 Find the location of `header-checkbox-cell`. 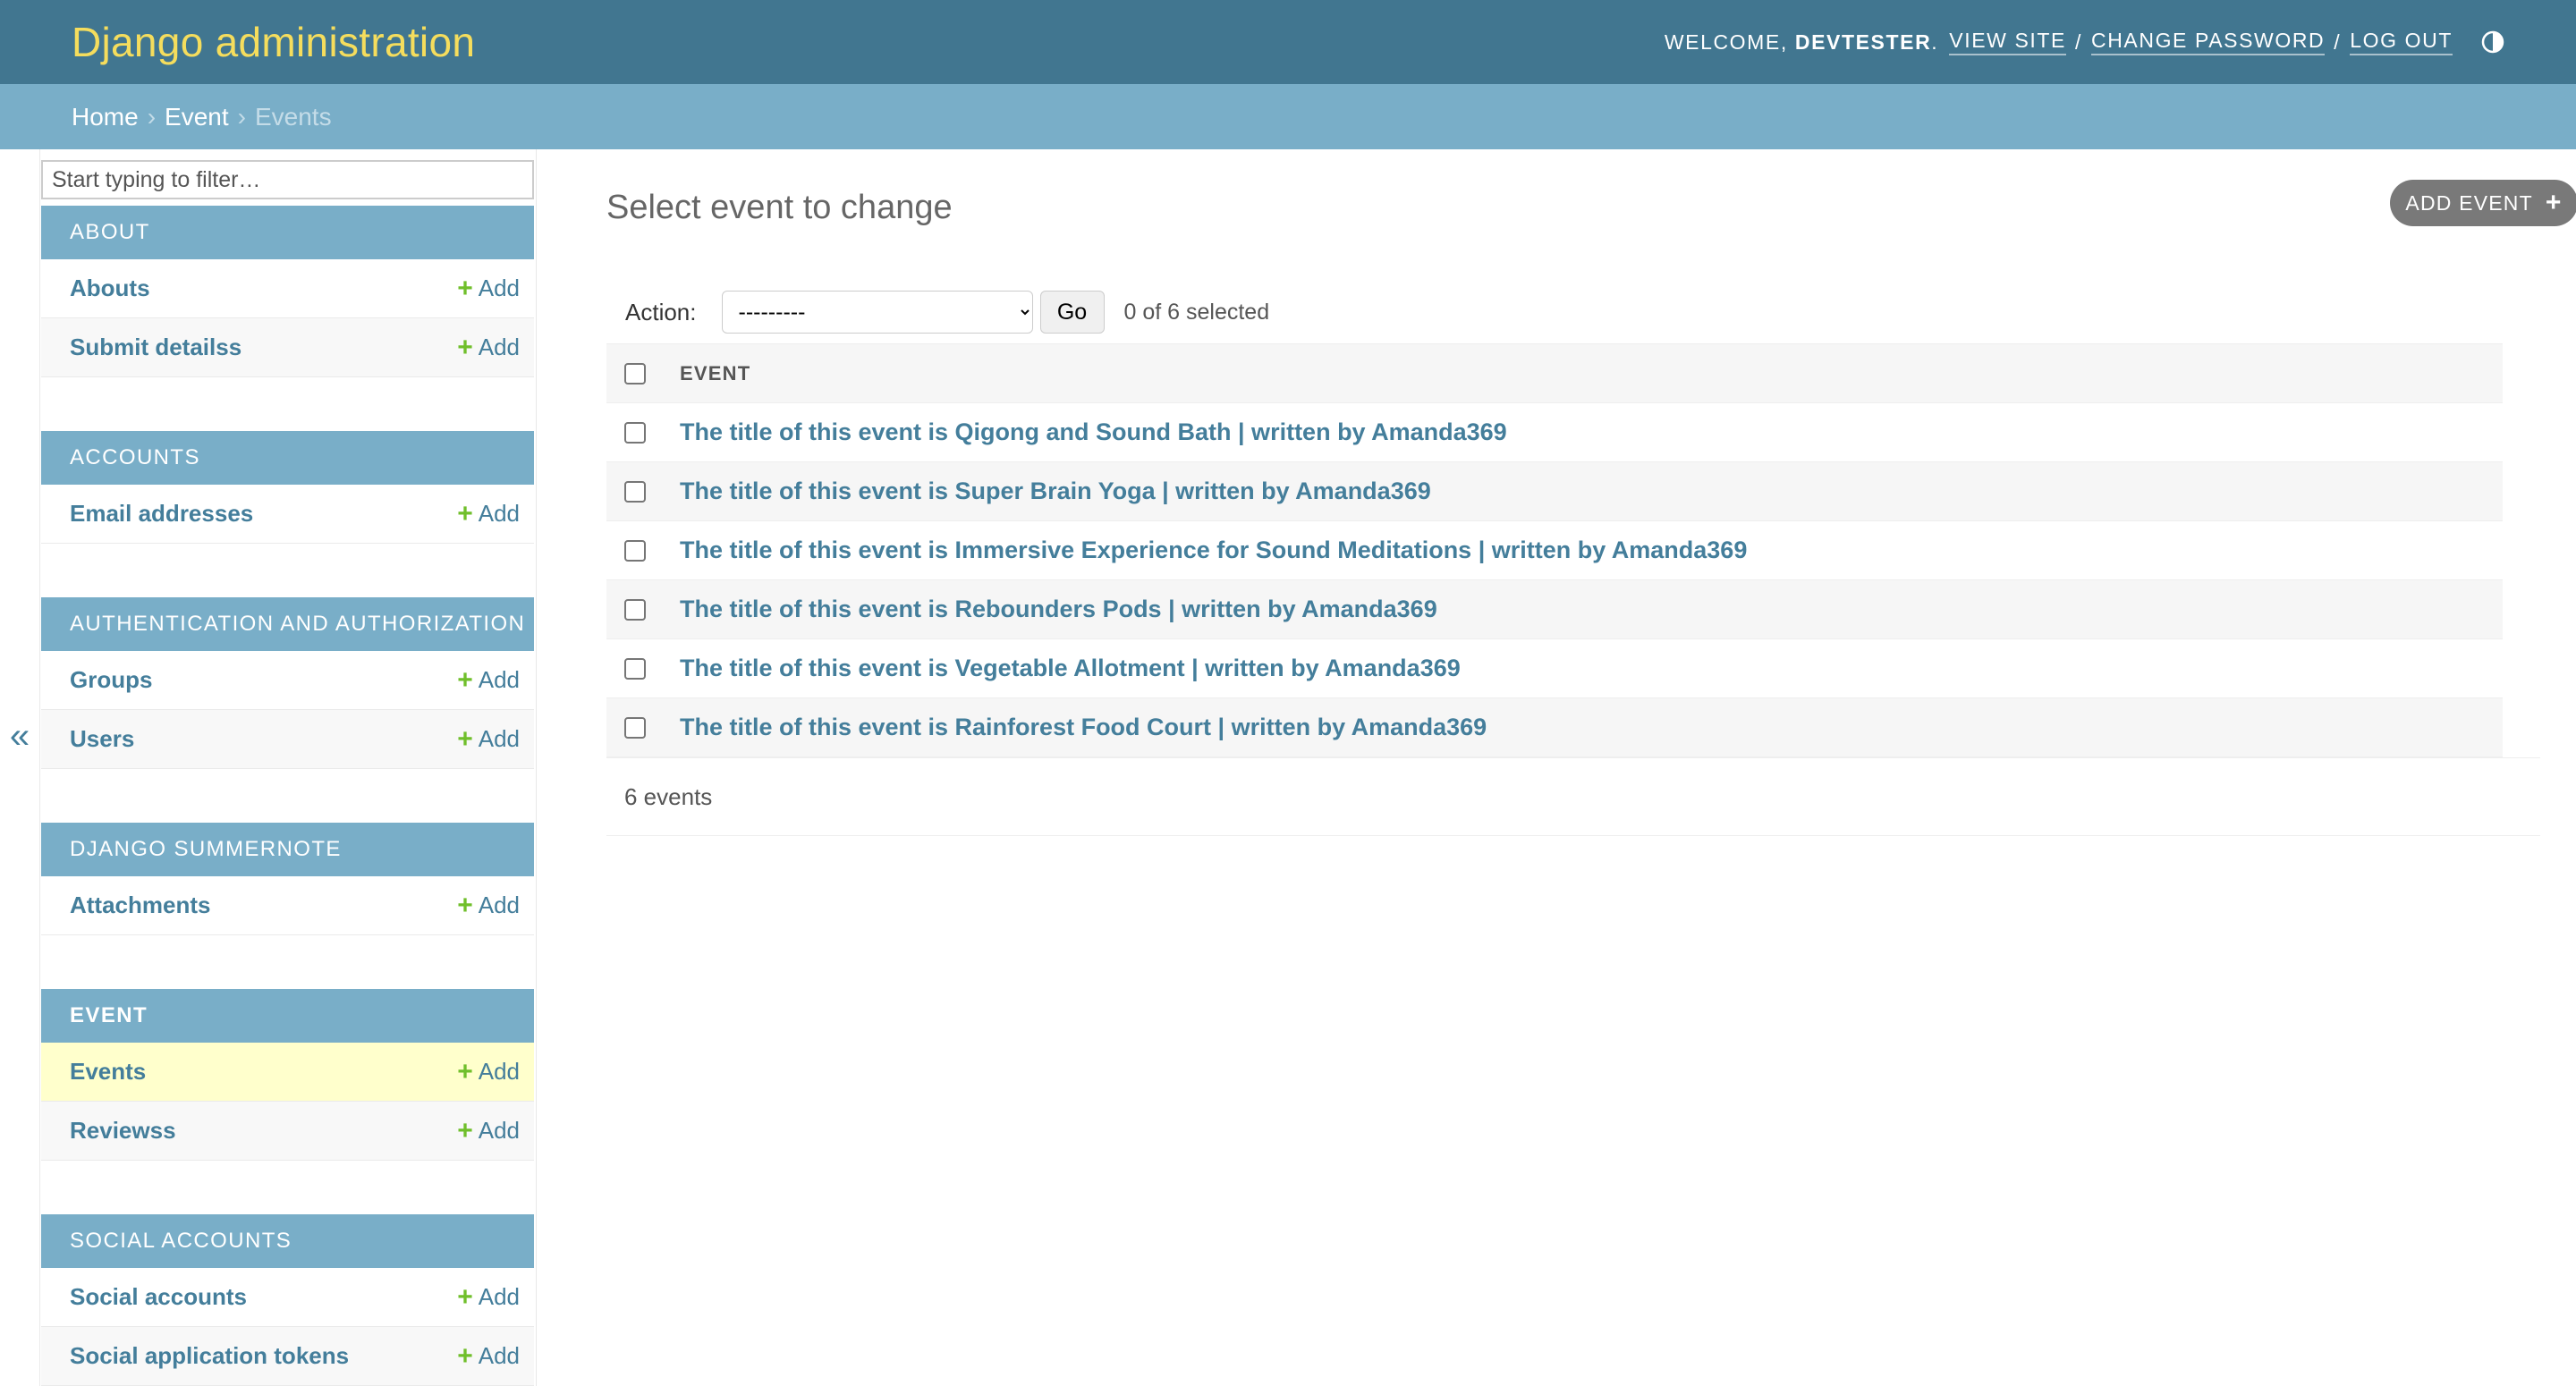

header-checkbox-cell is located at coordinates (643, 373).